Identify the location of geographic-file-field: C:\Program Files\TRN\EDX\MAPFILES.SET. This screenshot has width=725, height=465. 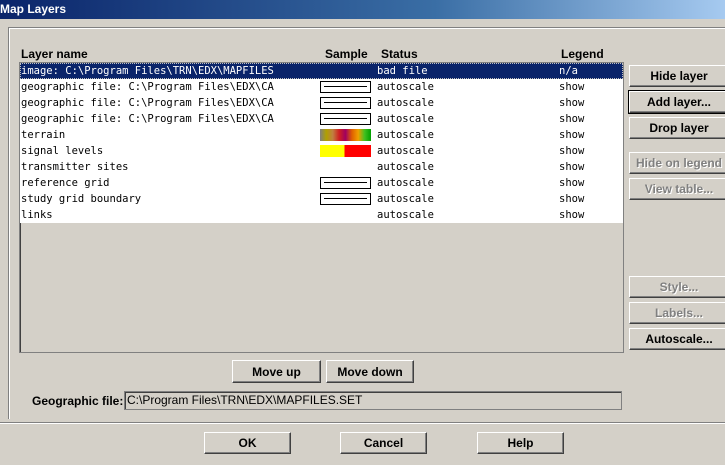
(373, 400).